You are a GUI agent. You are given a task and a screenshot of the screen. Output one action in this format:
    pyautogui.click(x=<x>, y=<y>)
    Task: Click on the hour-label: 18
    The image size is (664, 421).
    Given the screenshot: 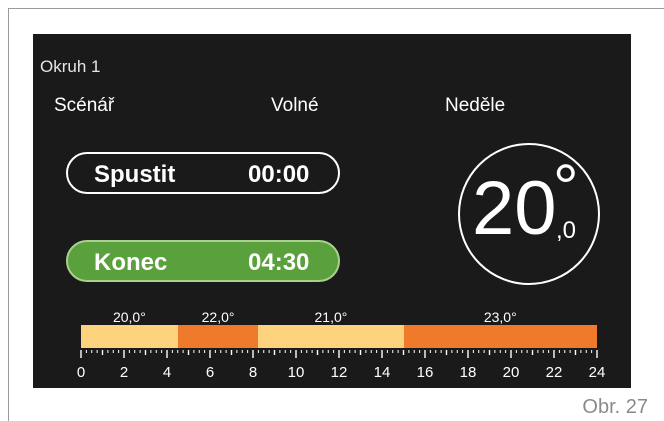 What is the action you would take?
    pyautogui.click(x=468, y=372)
    